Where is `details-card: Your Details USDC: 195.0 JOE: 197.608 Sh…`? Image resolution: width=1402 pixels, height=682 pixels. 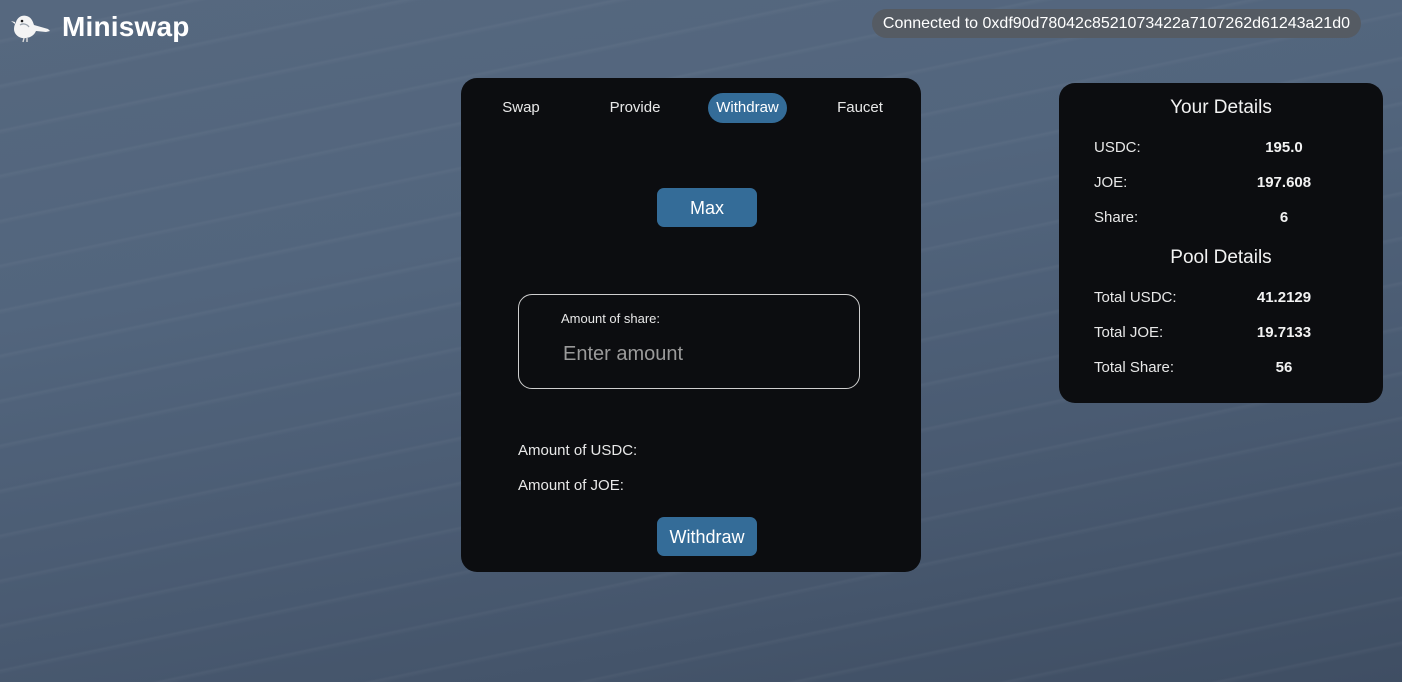 details-card: Your Details USDC: 195.0 JOE: 197.608 Sh… is located at coordinates (1221, 243).